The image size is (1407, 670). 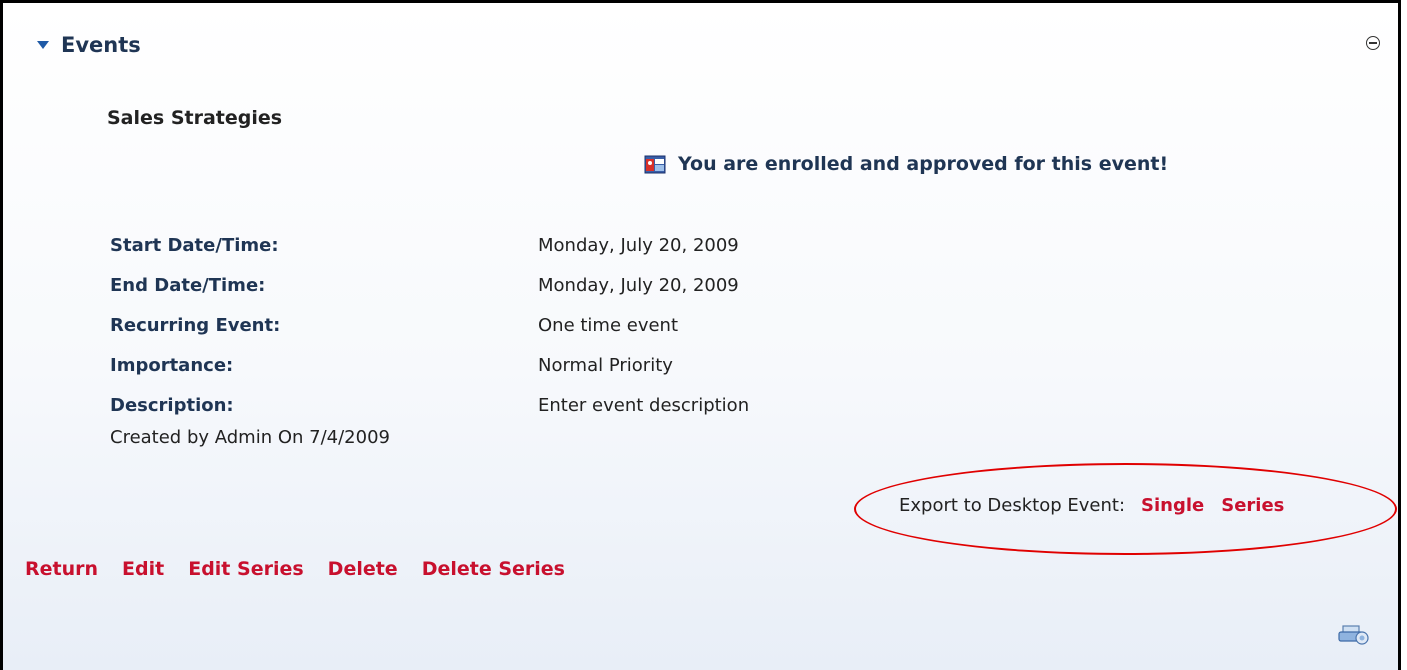 What do you see at coordinates (1012, 505) in the screenshot?
I see `export-label: Export to Desktop Event:` at bounding box center [1012, 505].